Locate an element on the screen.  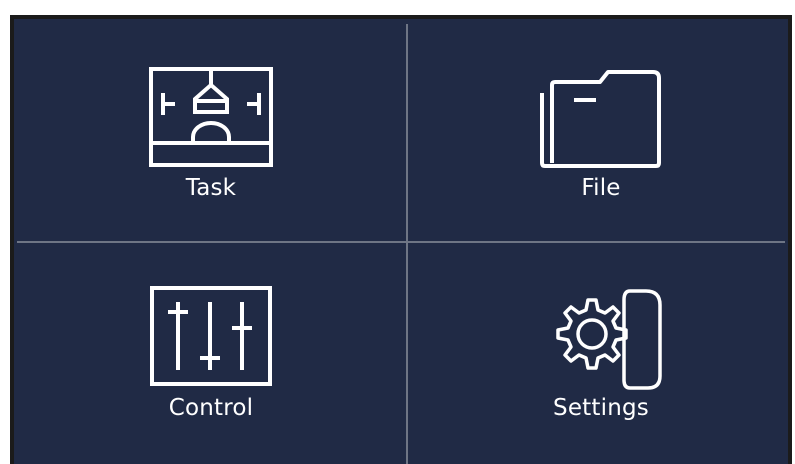
sliders-icon is located at coordinates (211, 336).